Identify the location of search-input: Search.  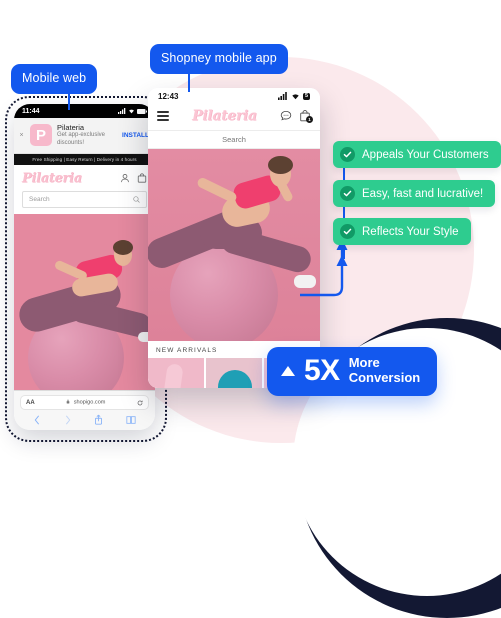
(84, 199).